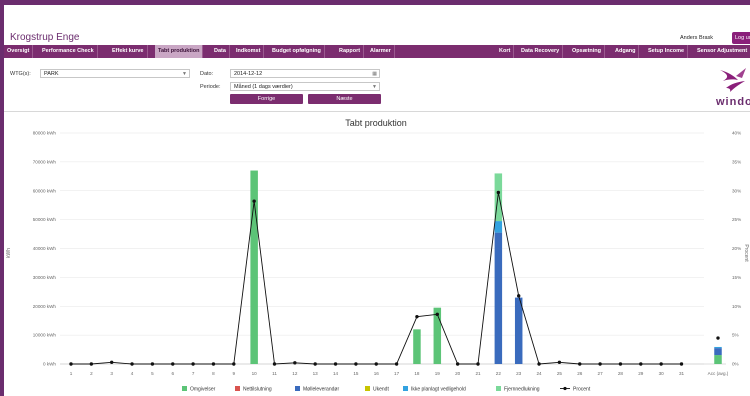  I want to click on x-tick-label: 26, so click(580, 373).